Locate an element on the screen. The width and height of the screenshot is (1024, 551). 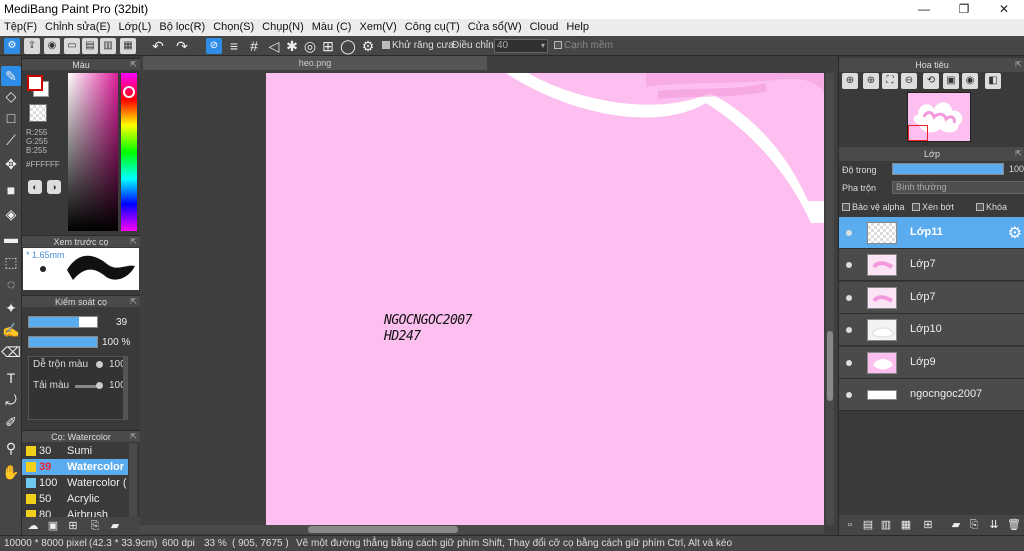
brush-item-selected: 39 Watercolor is located at coordinates (75, 467).